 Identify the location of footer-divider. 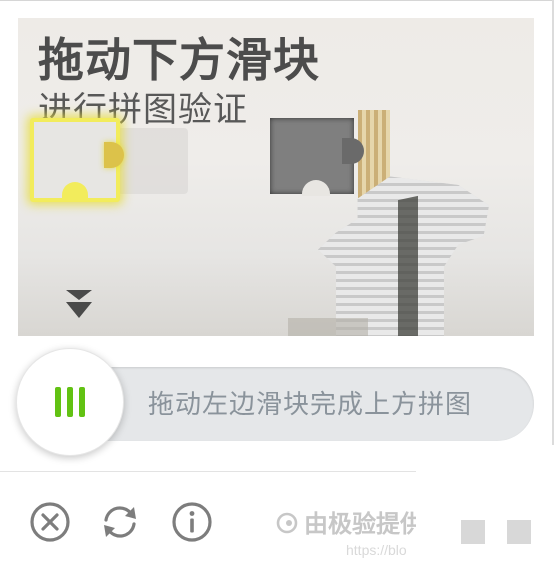
(208, 471).